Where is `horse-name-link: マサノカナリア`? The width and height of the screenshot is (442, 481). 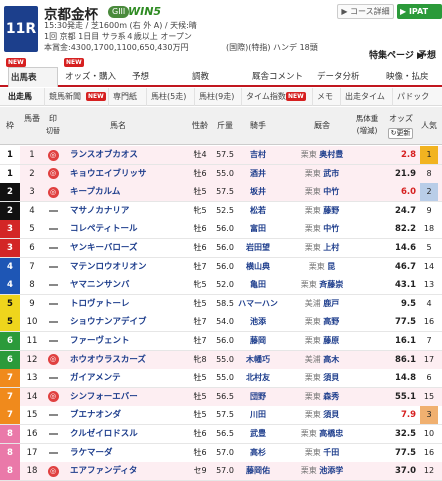 horse-name-link: マサノカナリア is located at coordinates (118, 211).